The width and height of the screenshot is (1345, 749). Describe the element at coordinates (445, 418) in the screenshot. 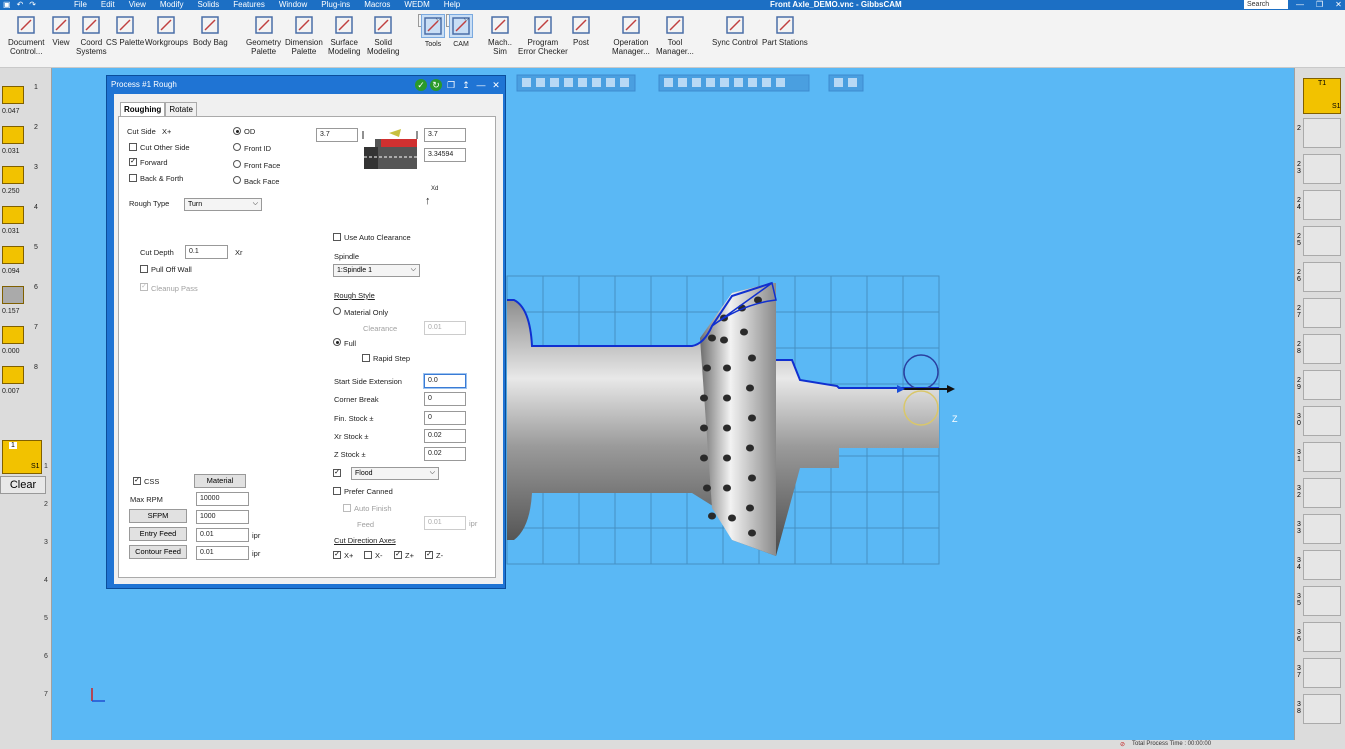

I see `fin-stock-input: 0` at that location.